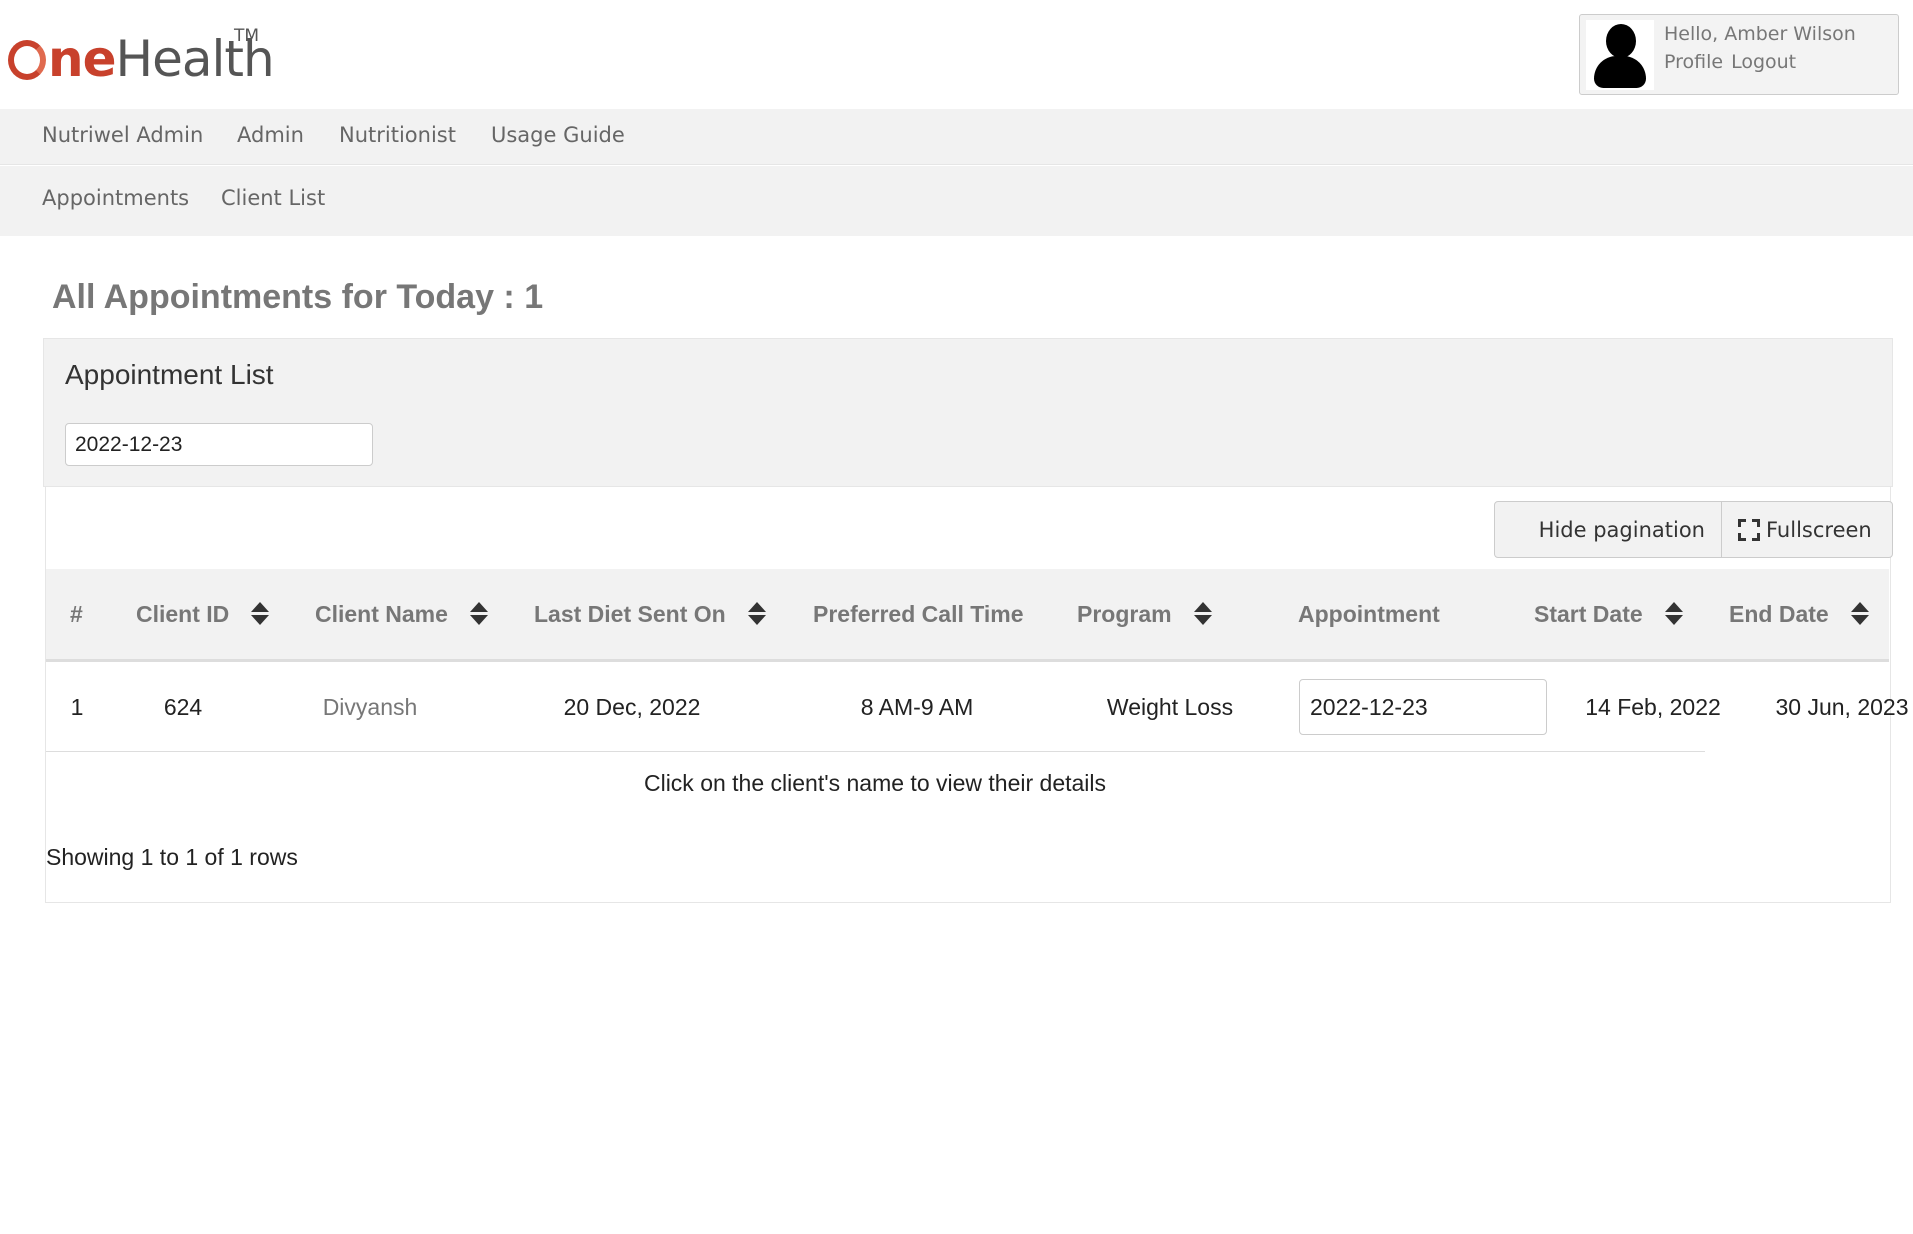 The height and width of the screenshot is (1234, 1913). I want to click on column-header-client-name: Client Name, so click(401, 614).